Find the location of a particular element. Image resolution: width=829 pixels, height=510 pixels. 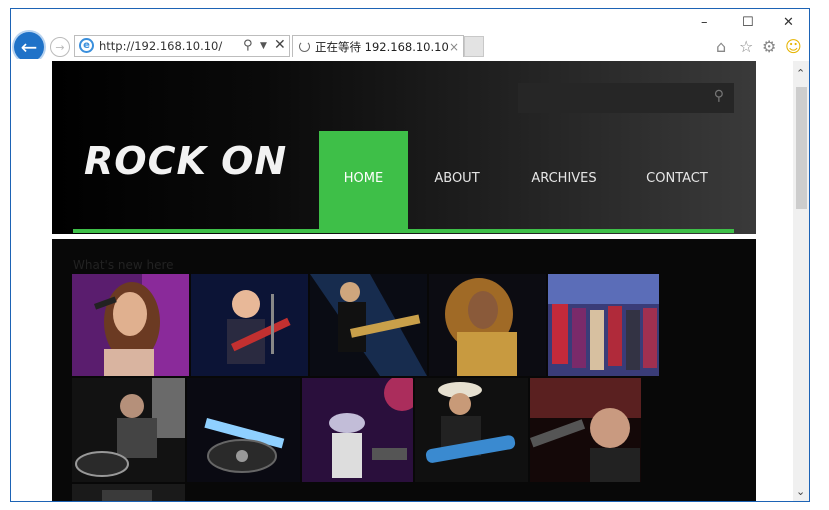

site-logo: ROCK ON is located at coordinates (185, 161).